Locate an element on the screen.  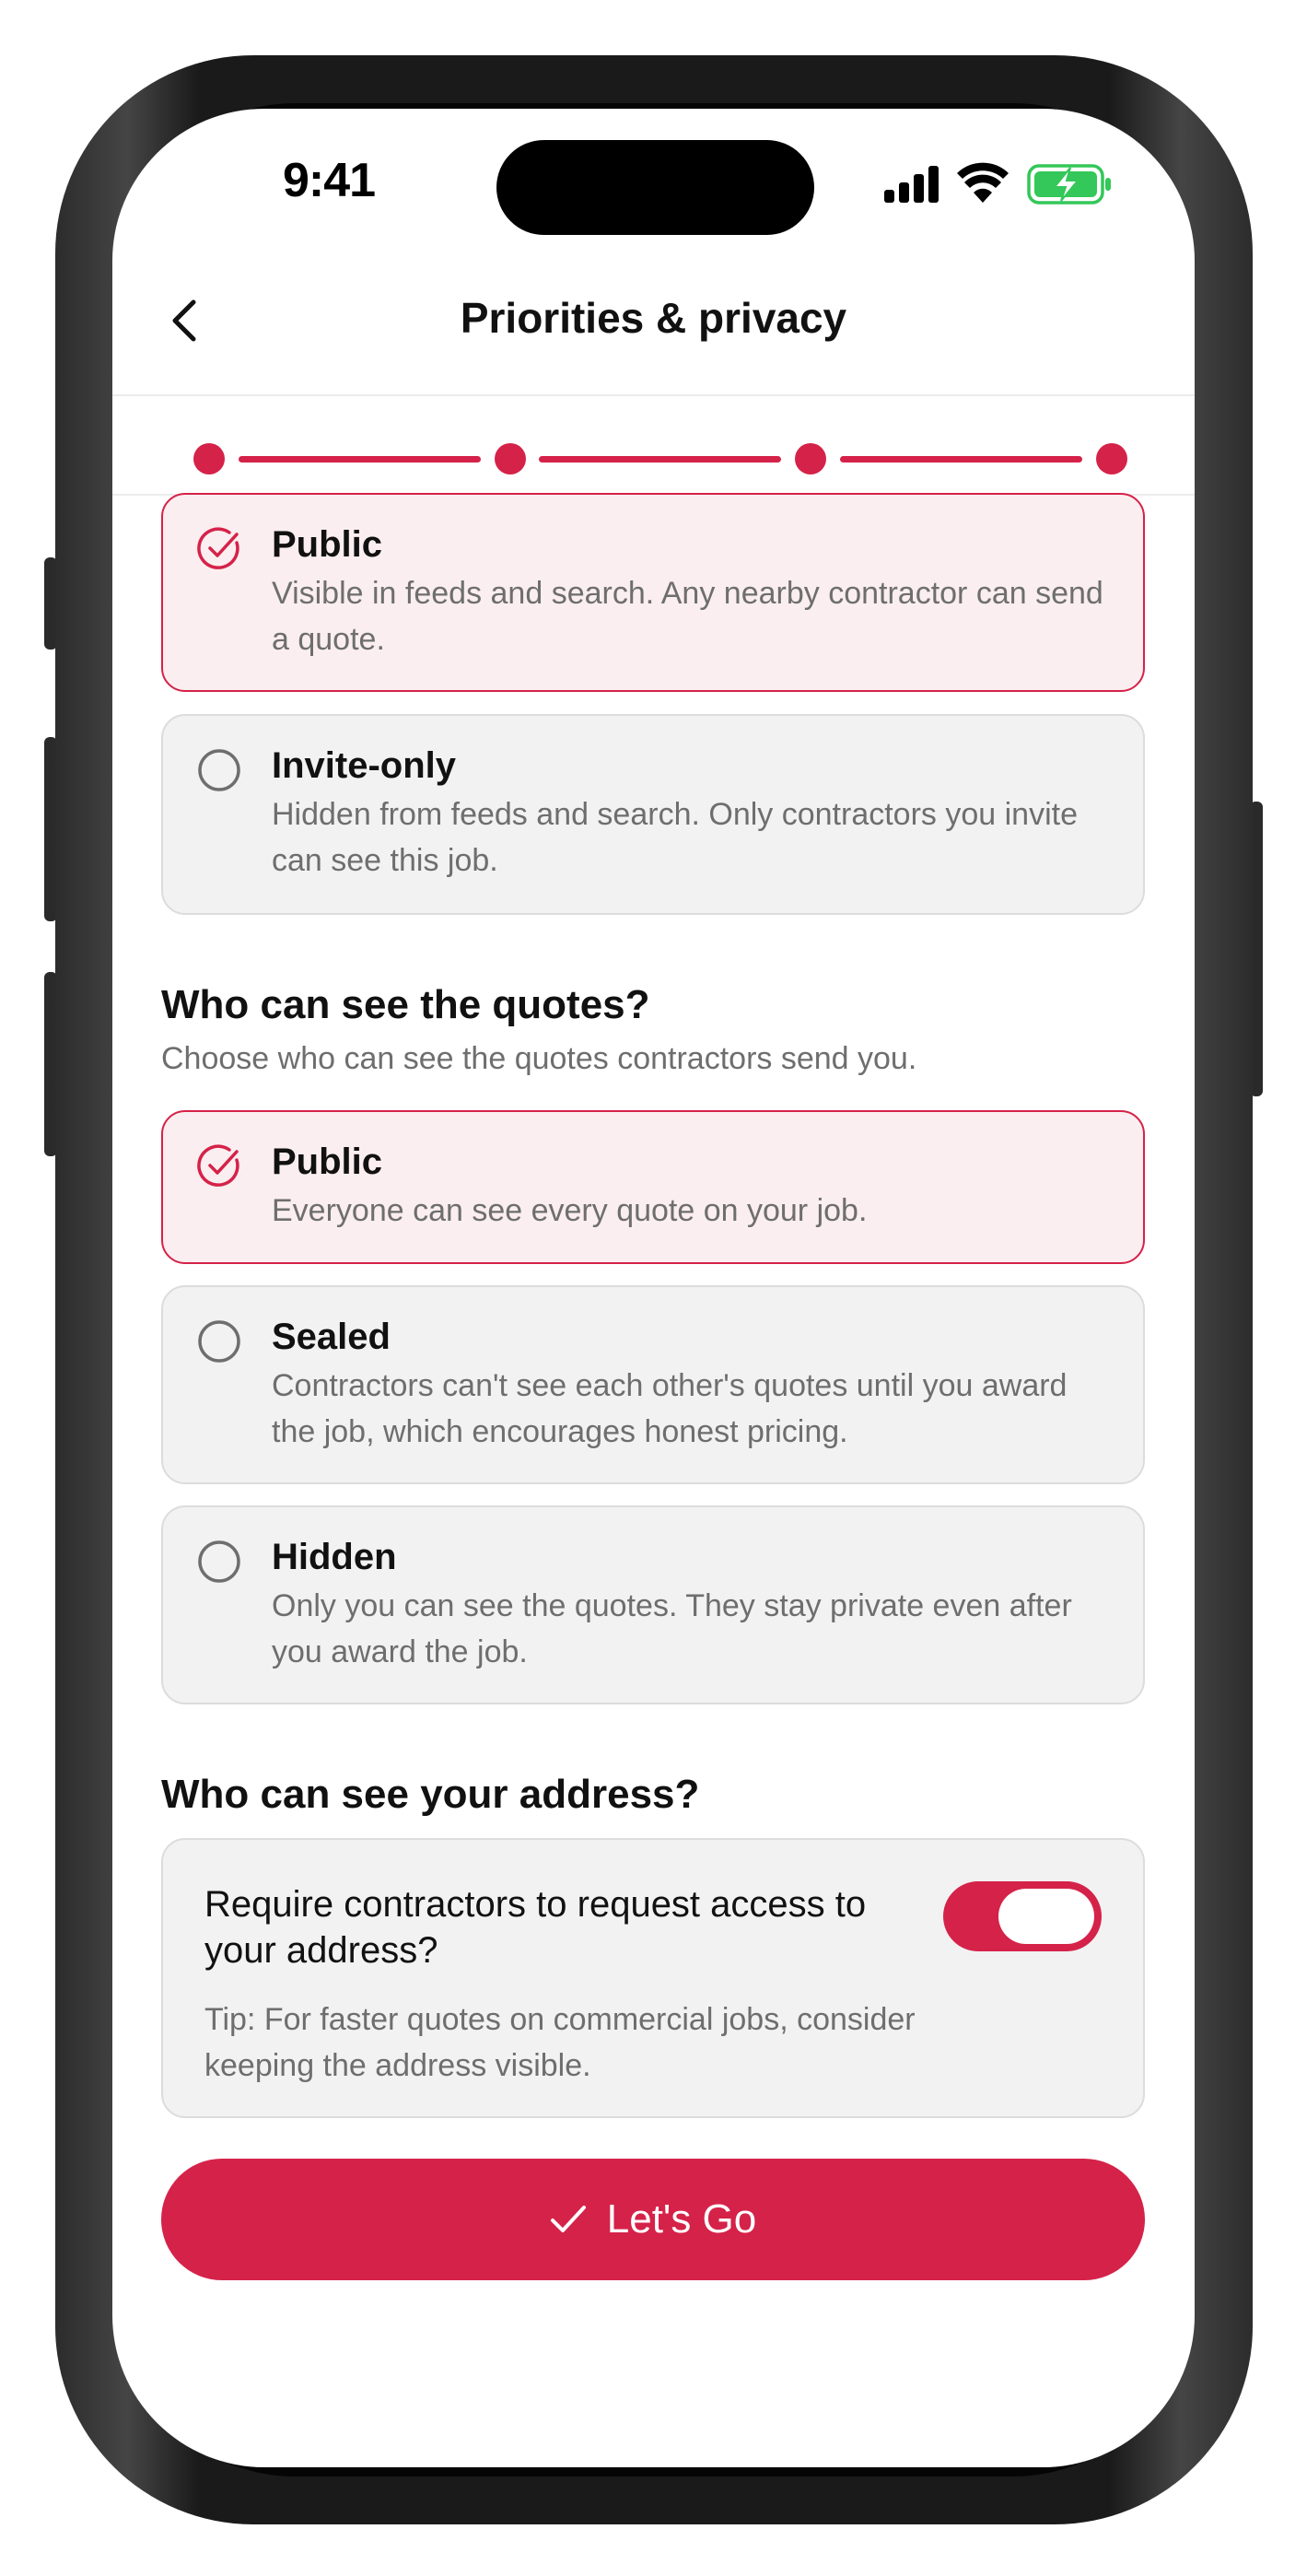
page-title: Priorities & privacy is located at coordinates (653, 318).